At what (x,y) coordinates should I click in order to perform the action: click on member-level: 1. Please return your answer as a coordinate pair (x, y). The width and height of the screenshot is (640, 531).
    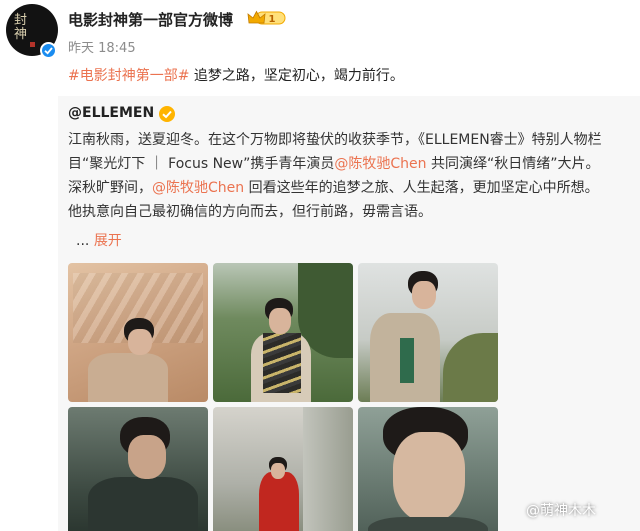
    Looking at the image, I should click on (272, 19).